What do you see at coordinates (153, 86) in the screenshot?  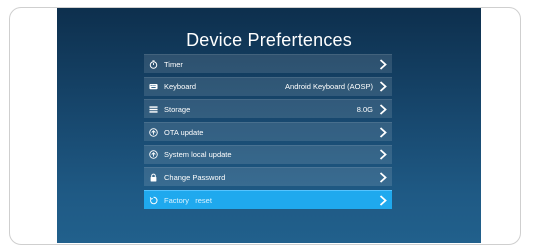 I see `keyboard-icon` at bounding box center [153, 86].